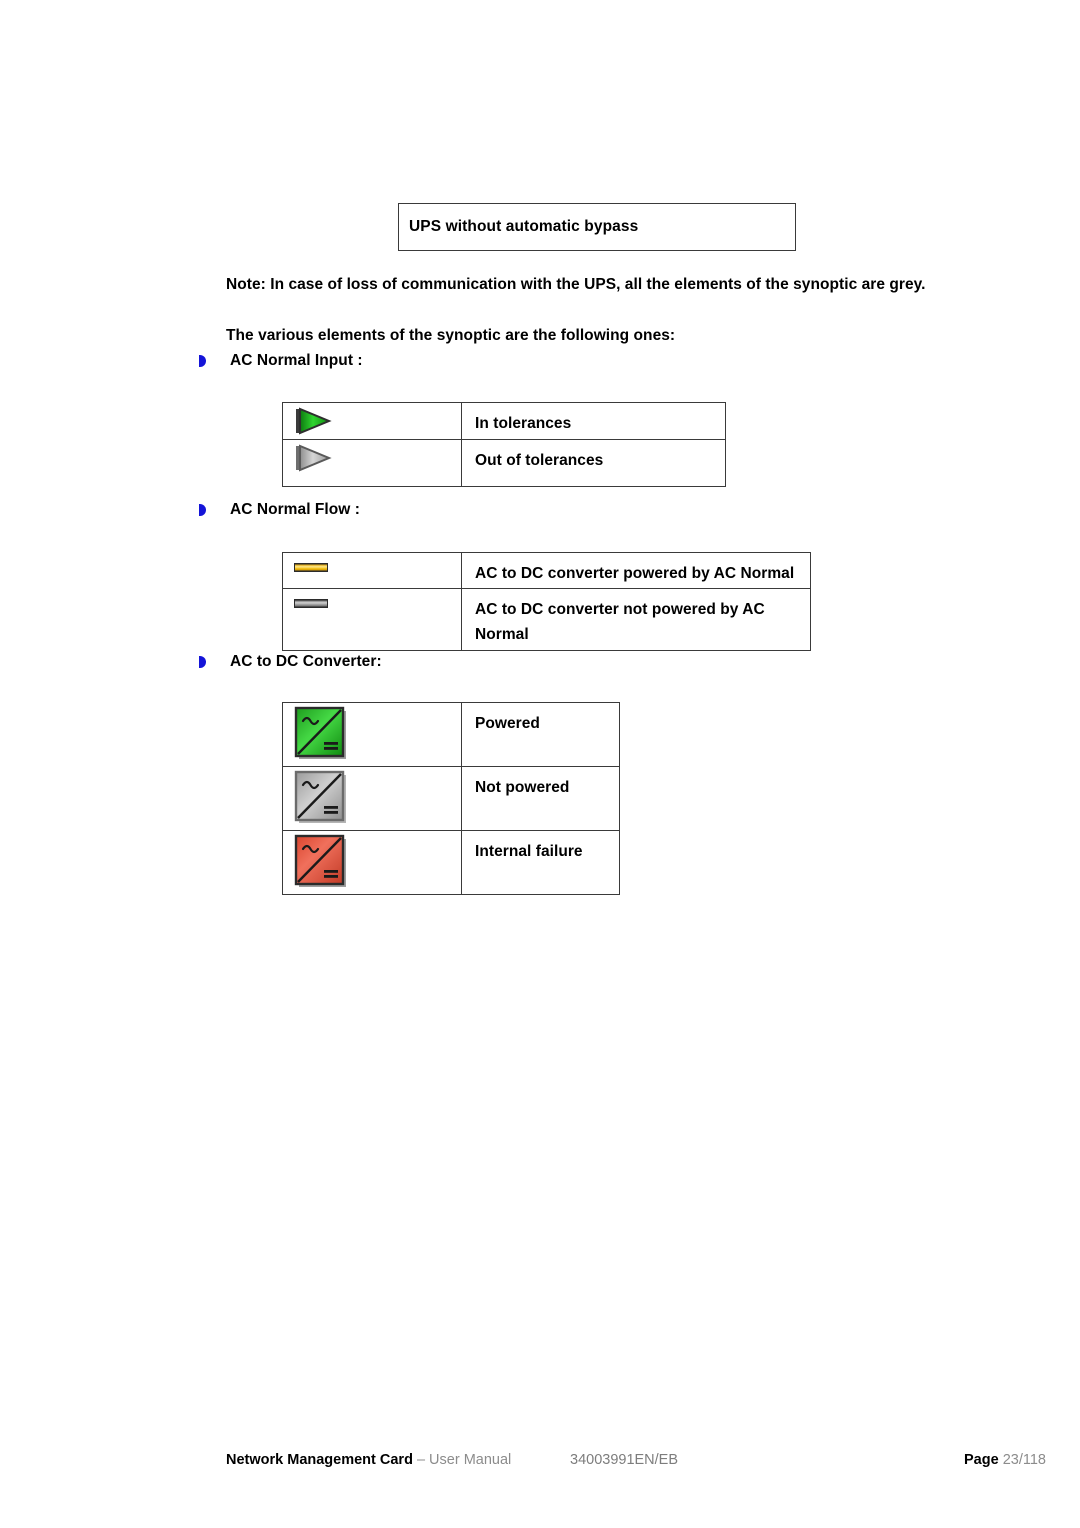 The width and height of the screenshot is (1080, 1528). Describe the element at coordinates (593, 421) in the screenshot. I see `legend-label: In tolerances` at that location.